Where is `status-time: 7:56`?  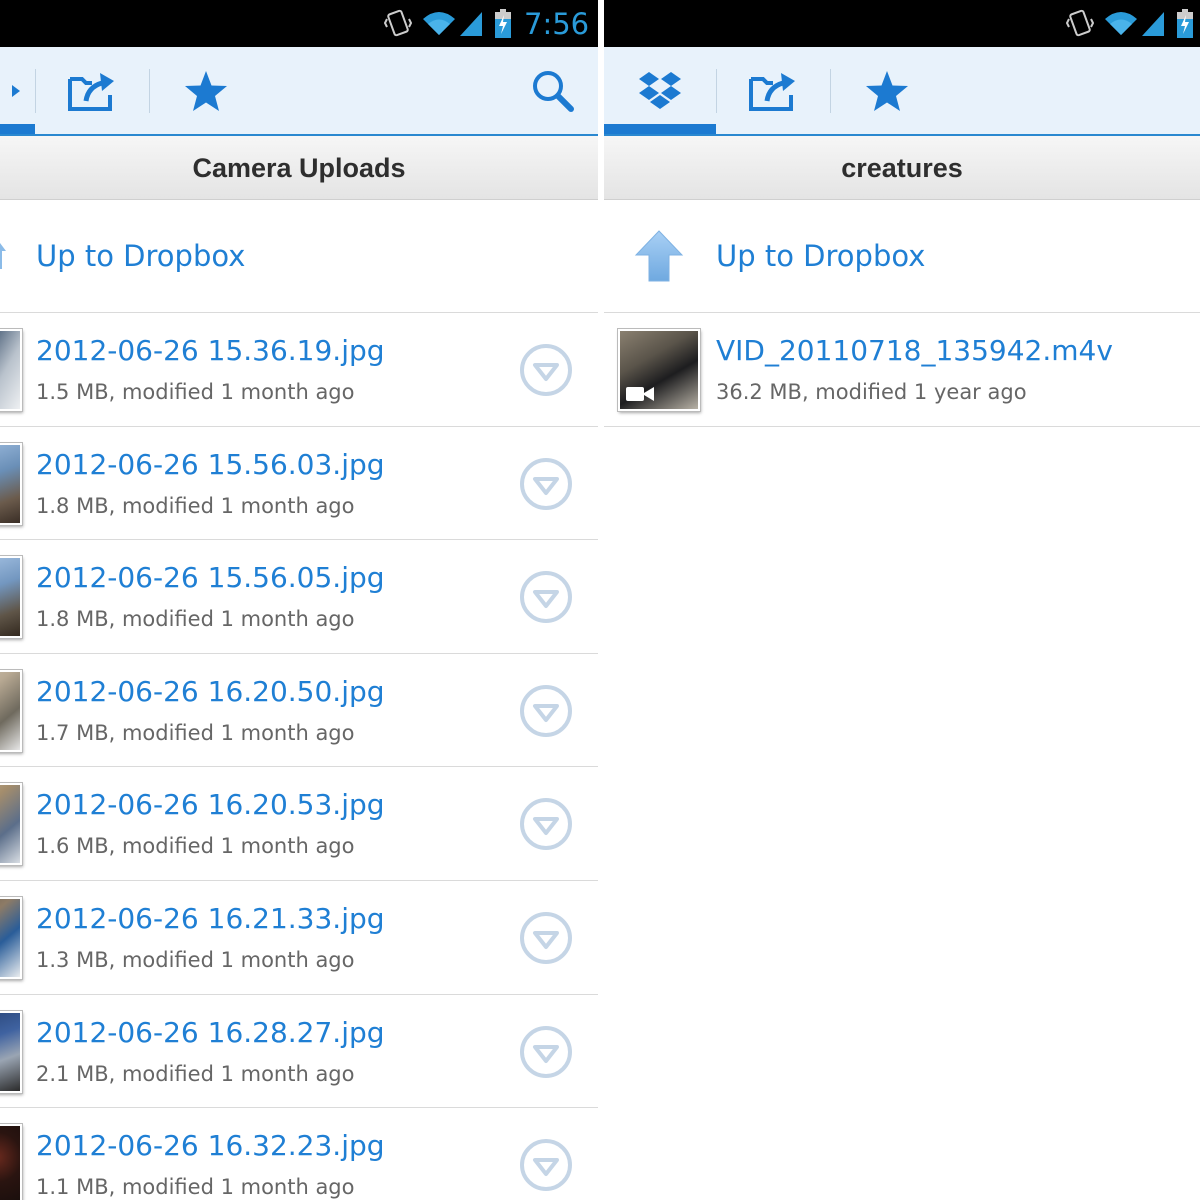
status-time: 7:56 is located at coordinates (557, 23).